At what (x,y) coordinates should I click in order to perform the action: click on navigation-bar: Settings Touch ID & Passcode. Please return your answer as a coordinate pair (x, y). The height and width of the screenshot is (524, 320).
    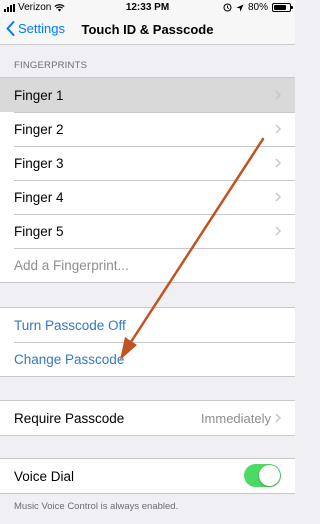
    Looking at the image, I should click on (147, 30).